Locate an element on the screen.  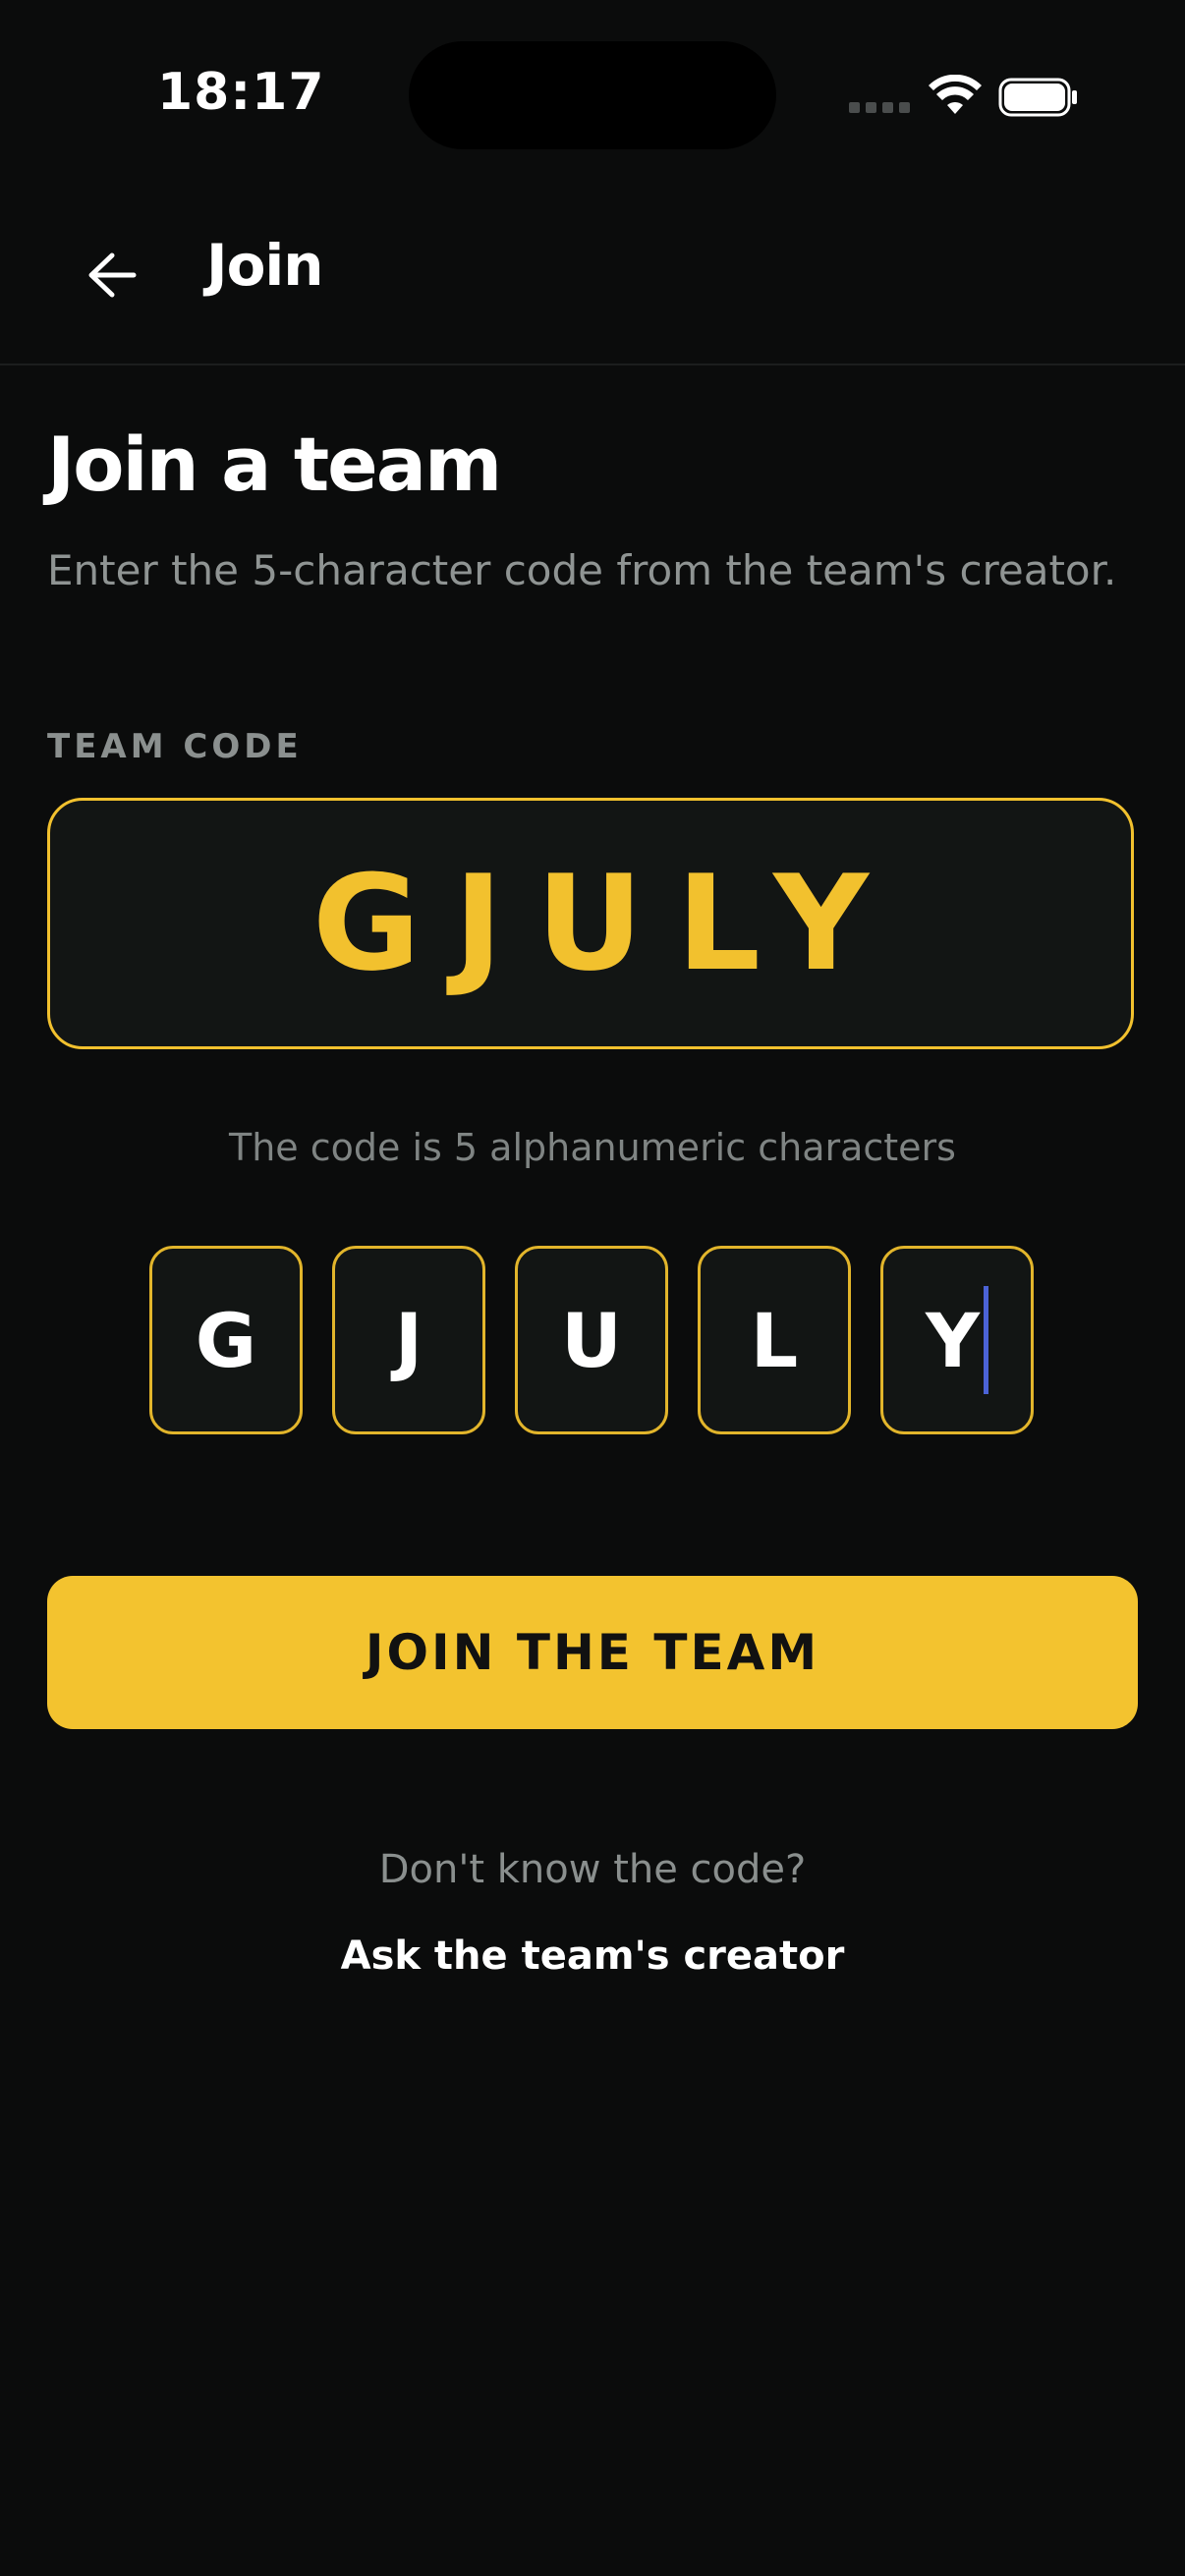
code-char-box-3: U is located at coordinates (592, 1340).